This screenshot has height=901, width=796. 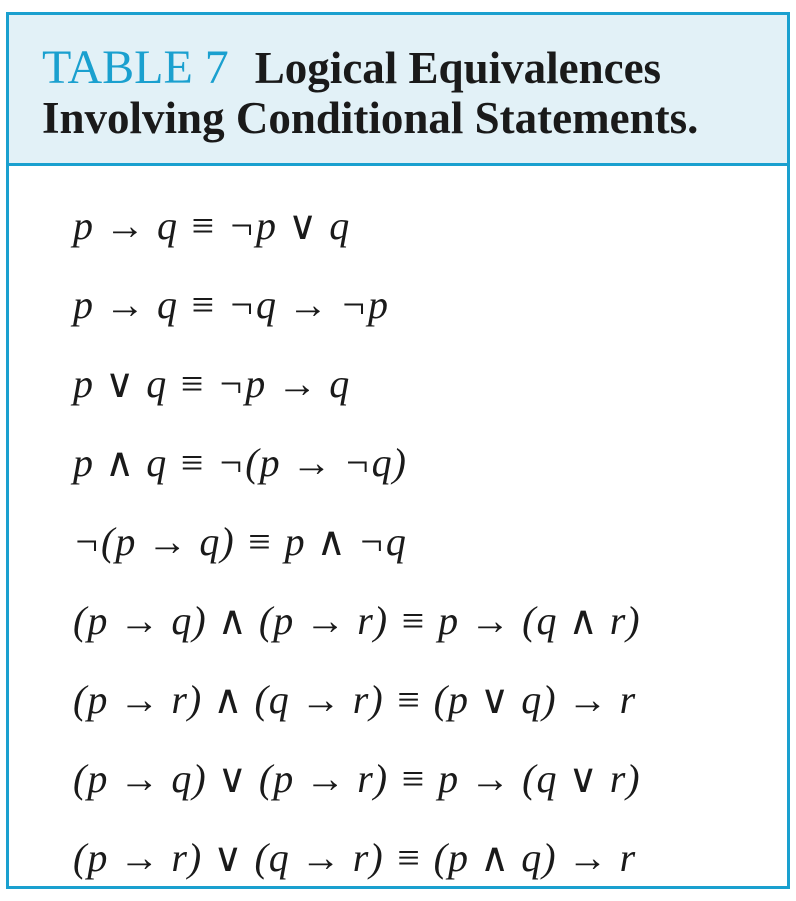 What do you see at coordinates (240, 541) in the screenshot?
I see `formula-row-5: ¬(p → q) ≡ p ∧ ¬q` at bounding box center [240, 541].